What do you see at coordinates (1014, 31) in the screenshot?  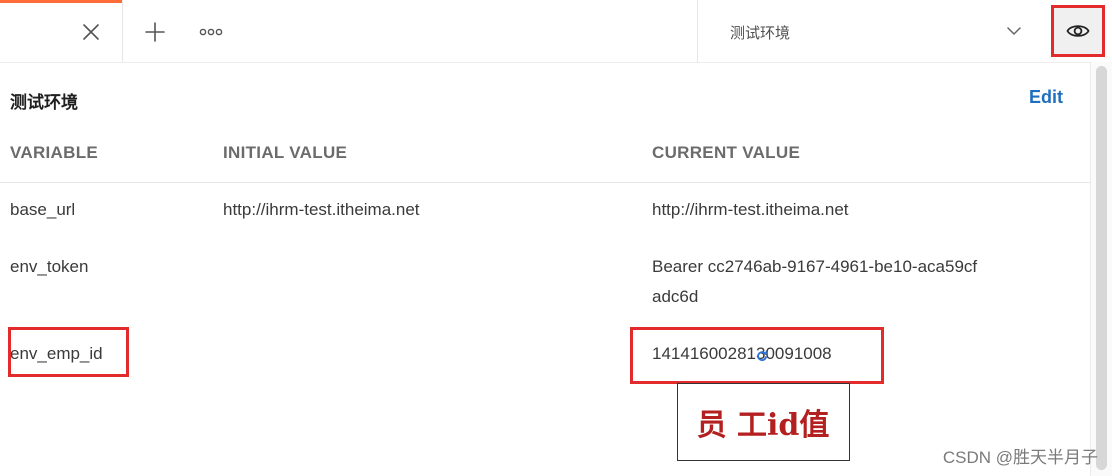 I see `chevron-down-icon` at bounding box center [1014, 31].